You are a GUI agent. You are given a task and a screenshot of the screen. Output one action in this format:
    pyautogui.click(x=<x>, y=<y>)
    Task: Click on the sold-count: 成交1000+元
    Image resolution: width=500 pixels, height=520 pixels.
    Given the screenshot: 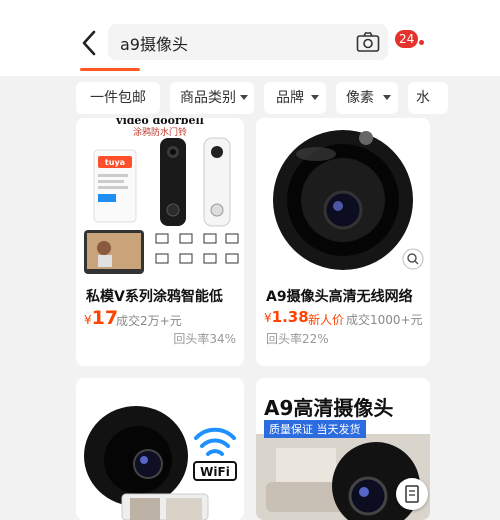 What is the action you would take?
    pyautogui.click(x=384, y=320)
    